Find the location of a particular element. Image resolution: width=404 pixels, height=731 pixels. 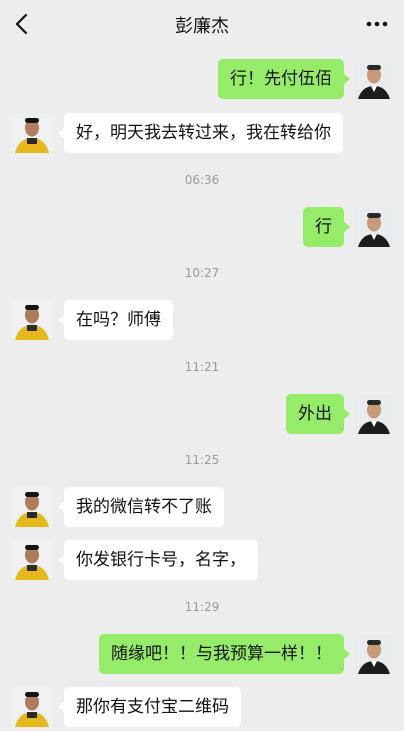

timestamp: 11:29 is located at coordinates (202, 607).